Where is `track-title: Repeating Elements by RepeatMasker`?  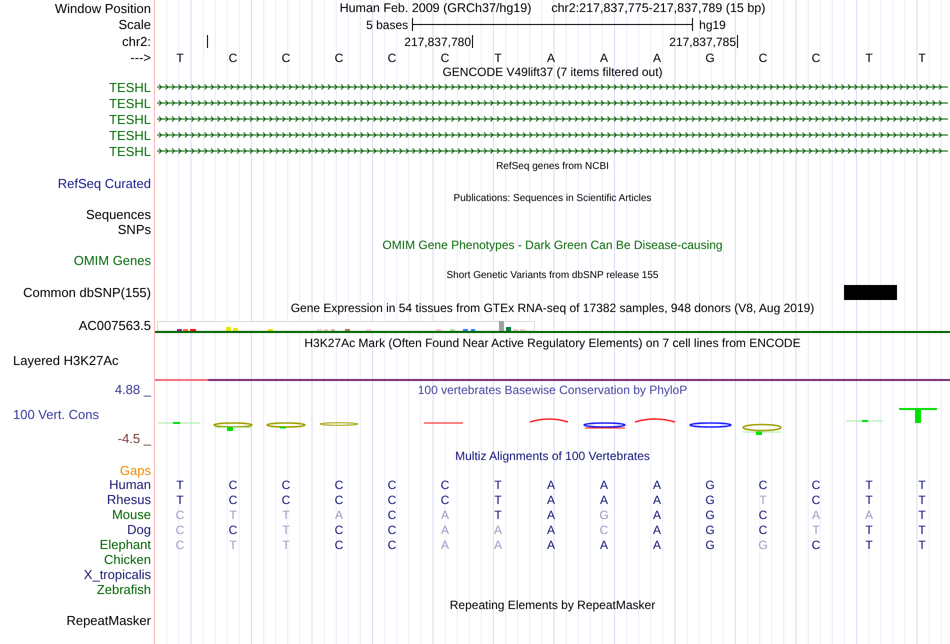
track-title: Repeating Elements by RepeatMasker is located at coordinates (553, 605).